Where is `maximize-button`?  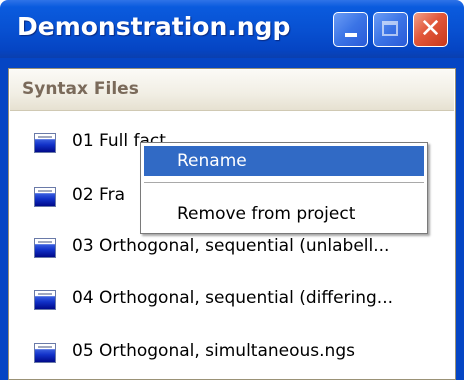
maximize-button is located at coordinates (390, 29).